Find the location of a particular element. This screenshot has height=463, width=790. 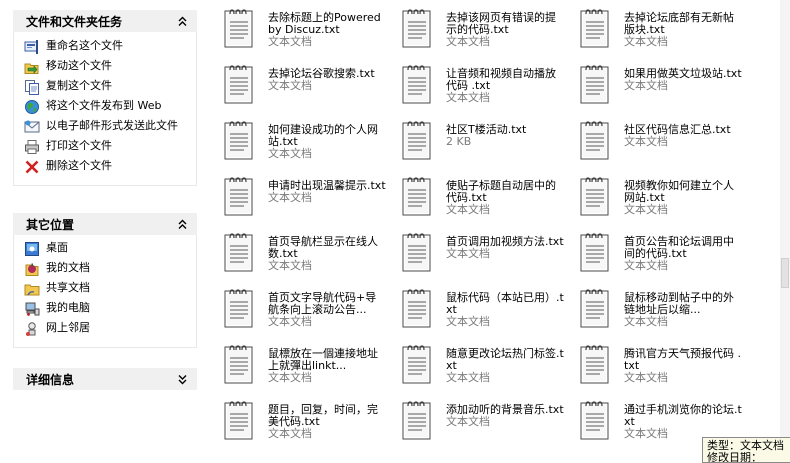

other-places-header: 其它位置 is located at coordinates (105, 224).